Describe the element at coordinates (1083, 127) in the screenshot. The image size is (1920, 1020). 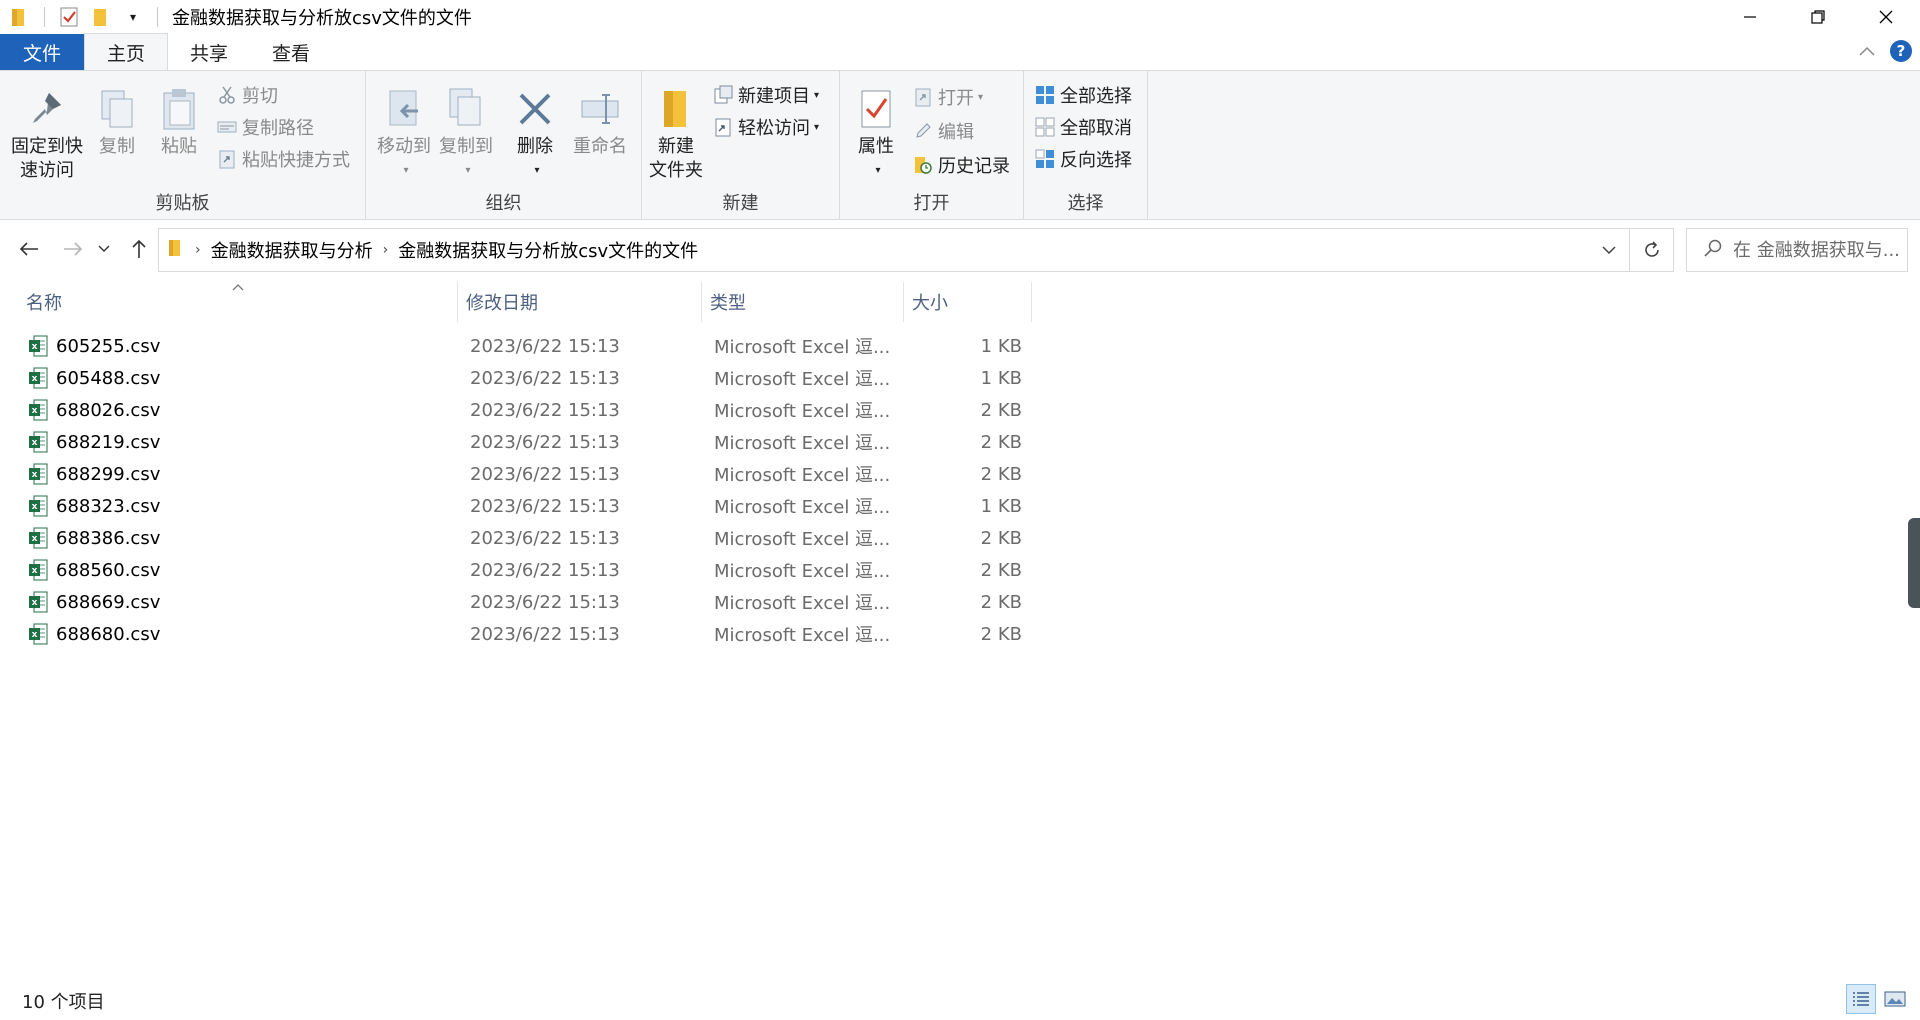
I see `select-none-button: 全部取消` at that location.